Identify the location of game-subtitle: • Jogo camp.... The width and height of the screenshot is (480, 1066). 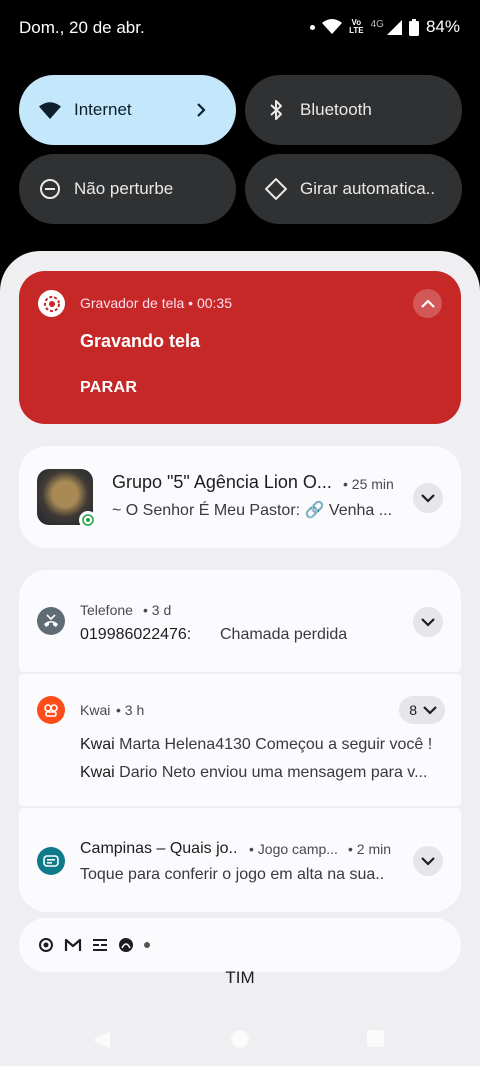
(293, 849).